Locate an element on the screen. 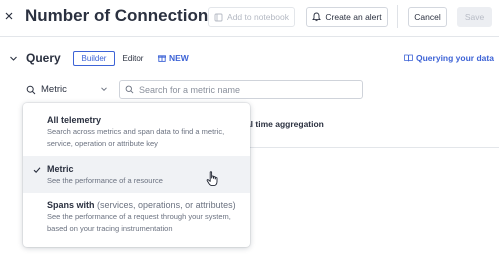 This screenshot has width=499, height=263. close-icon is located at coordinates (9, 16).